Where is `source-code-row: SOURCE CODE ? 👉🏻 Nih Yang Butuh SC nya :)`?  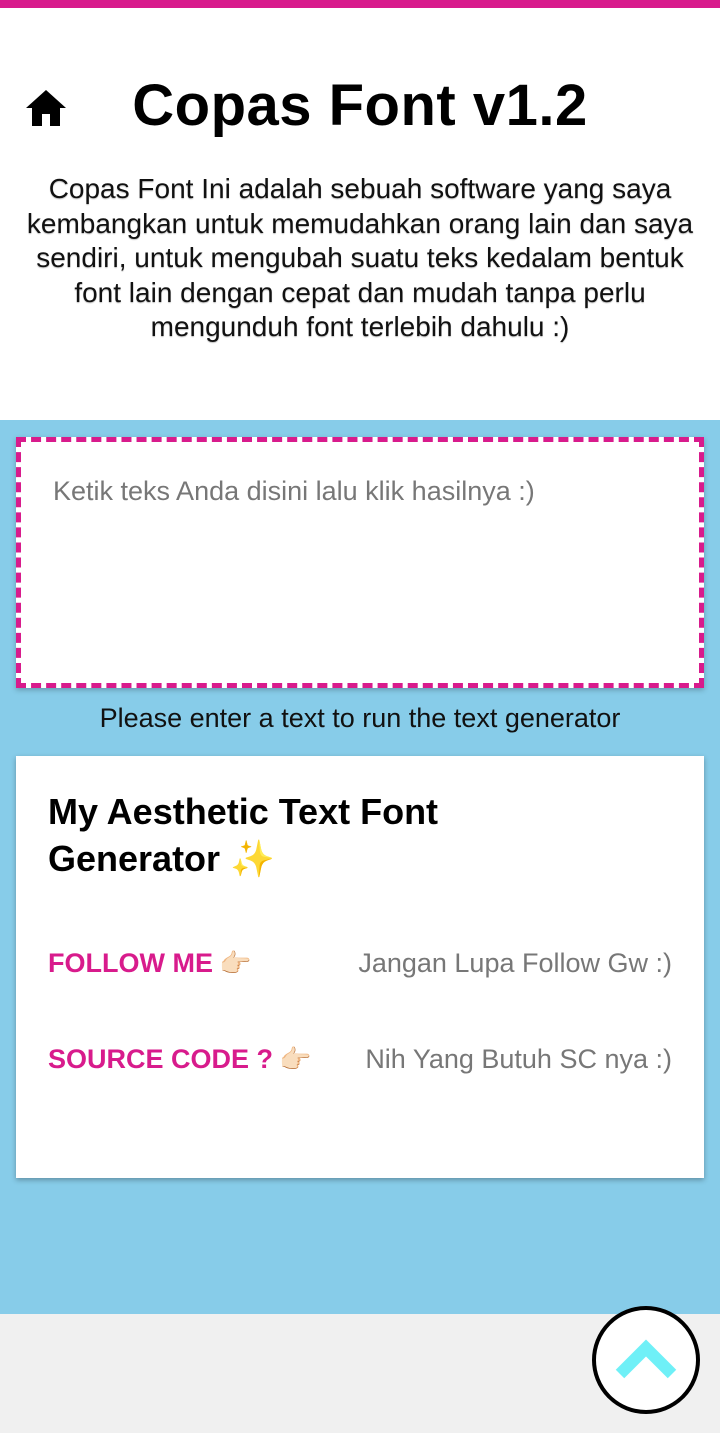
source-code-row: SOURCE CODE ? 👉🏻 Nih Yang Butuh SC nya :) is located at coordinates (360, 1064).